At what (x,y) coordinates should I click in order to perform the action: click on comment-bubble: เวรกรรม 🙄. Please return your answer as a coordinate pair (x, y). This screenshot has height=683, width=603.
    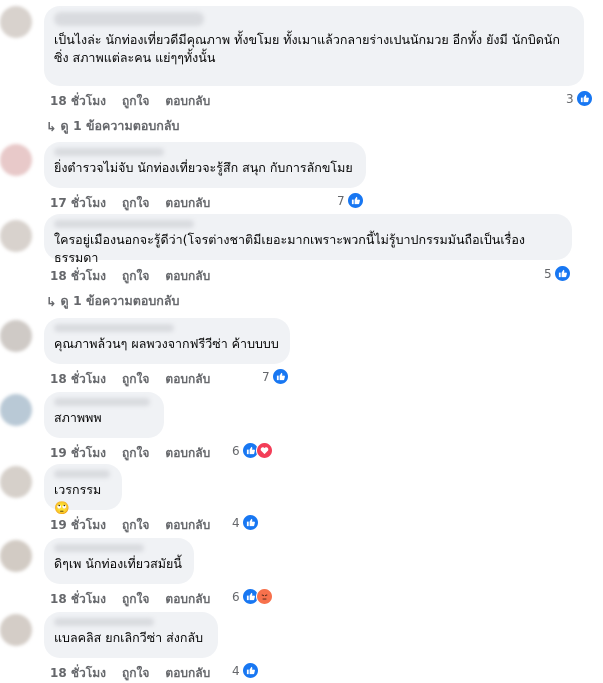
    Looking at the image, I should click on (83, 489).